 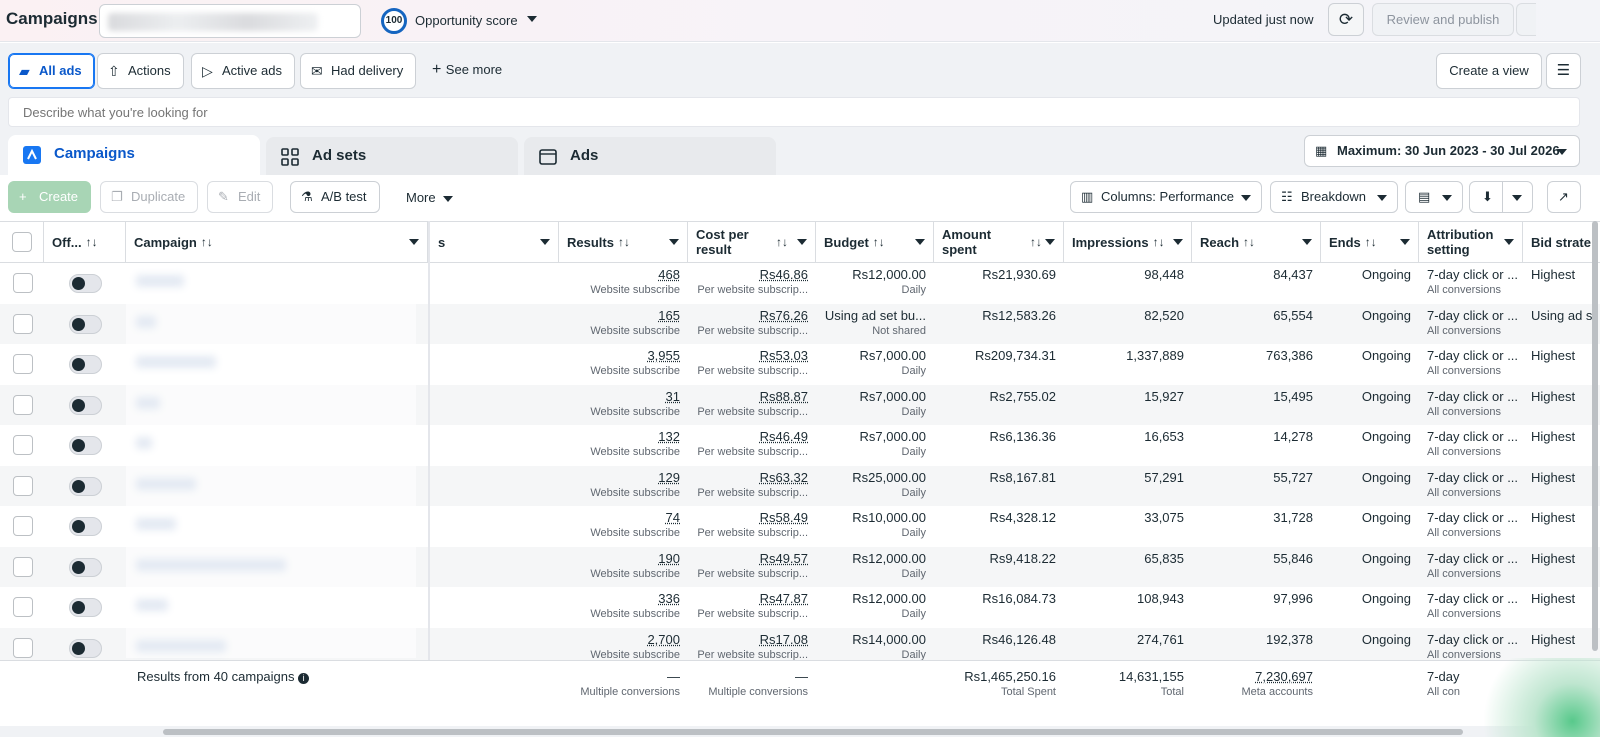 I want to click on filter-had-delivery: ✉ Had delivery, so click(x=358, y=71).